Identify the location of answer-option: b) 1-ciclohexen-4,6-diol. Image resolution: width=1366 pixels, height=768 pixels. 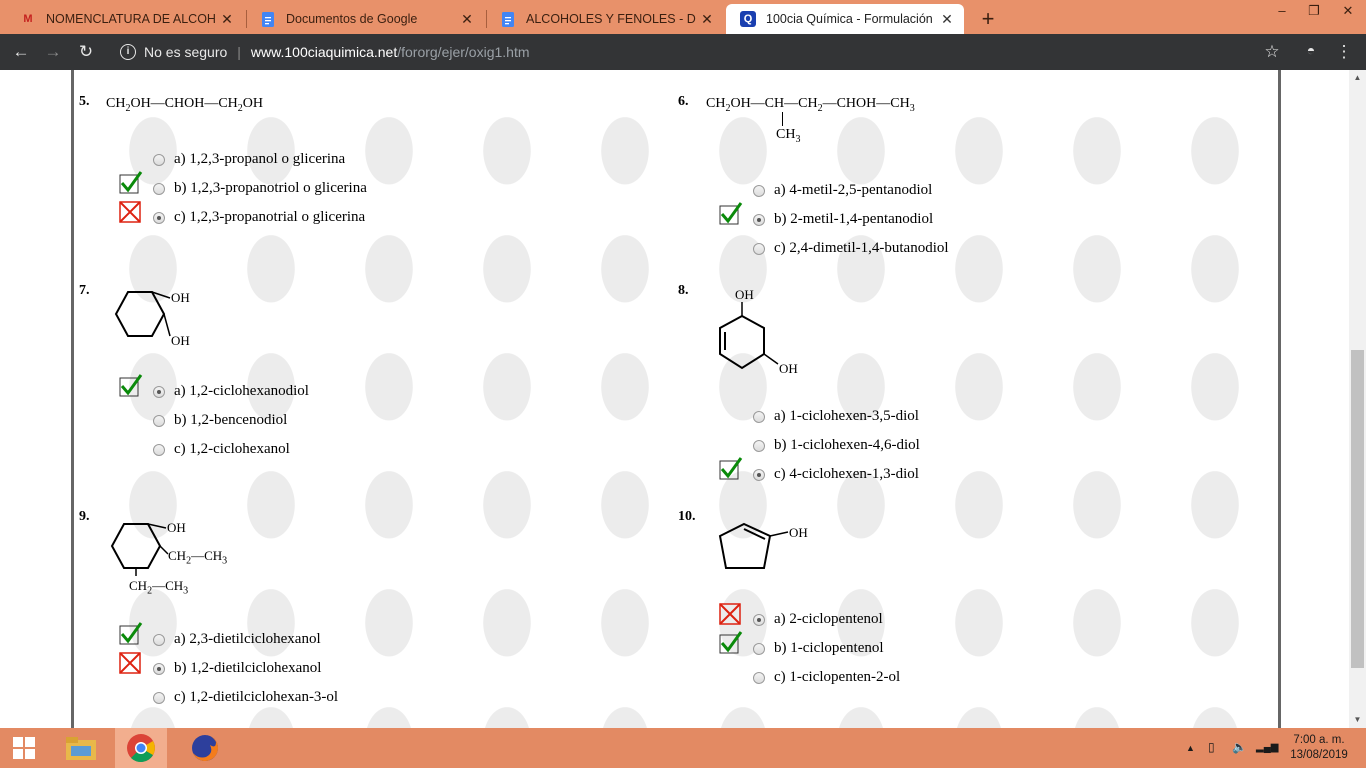
(836, 445).